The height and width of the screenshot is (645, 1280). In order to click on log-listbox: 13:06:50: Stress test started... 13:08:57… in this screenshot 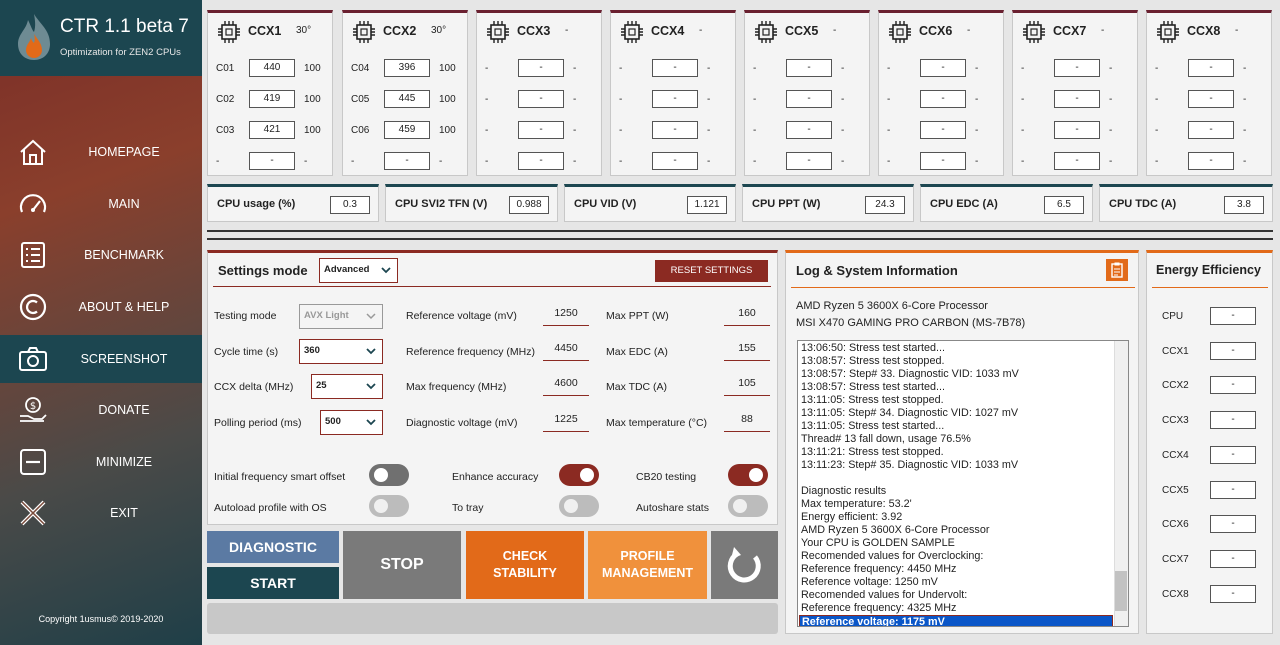, I will do `click(963, 483)`.